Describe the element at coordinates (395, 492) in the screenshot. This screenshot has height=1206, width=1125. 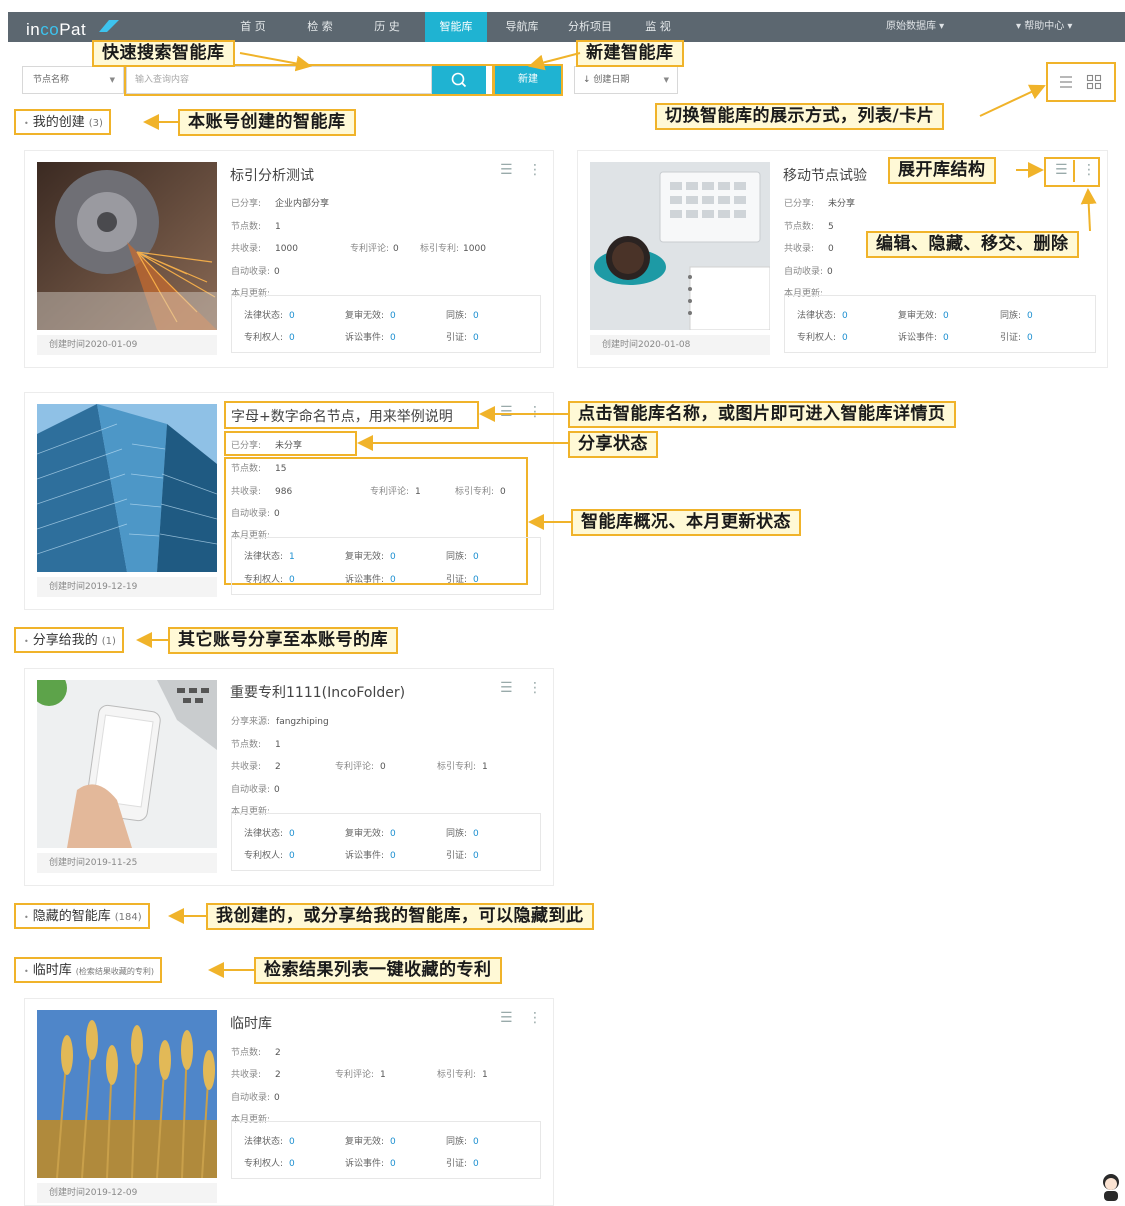
I see `patent-review-count: 专利评论: 1` at that location.